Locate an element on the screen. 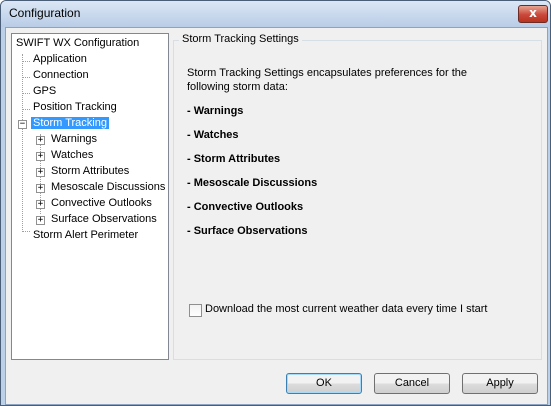  tree-item-warnings: Warnings is located at coordinates (74, 139).